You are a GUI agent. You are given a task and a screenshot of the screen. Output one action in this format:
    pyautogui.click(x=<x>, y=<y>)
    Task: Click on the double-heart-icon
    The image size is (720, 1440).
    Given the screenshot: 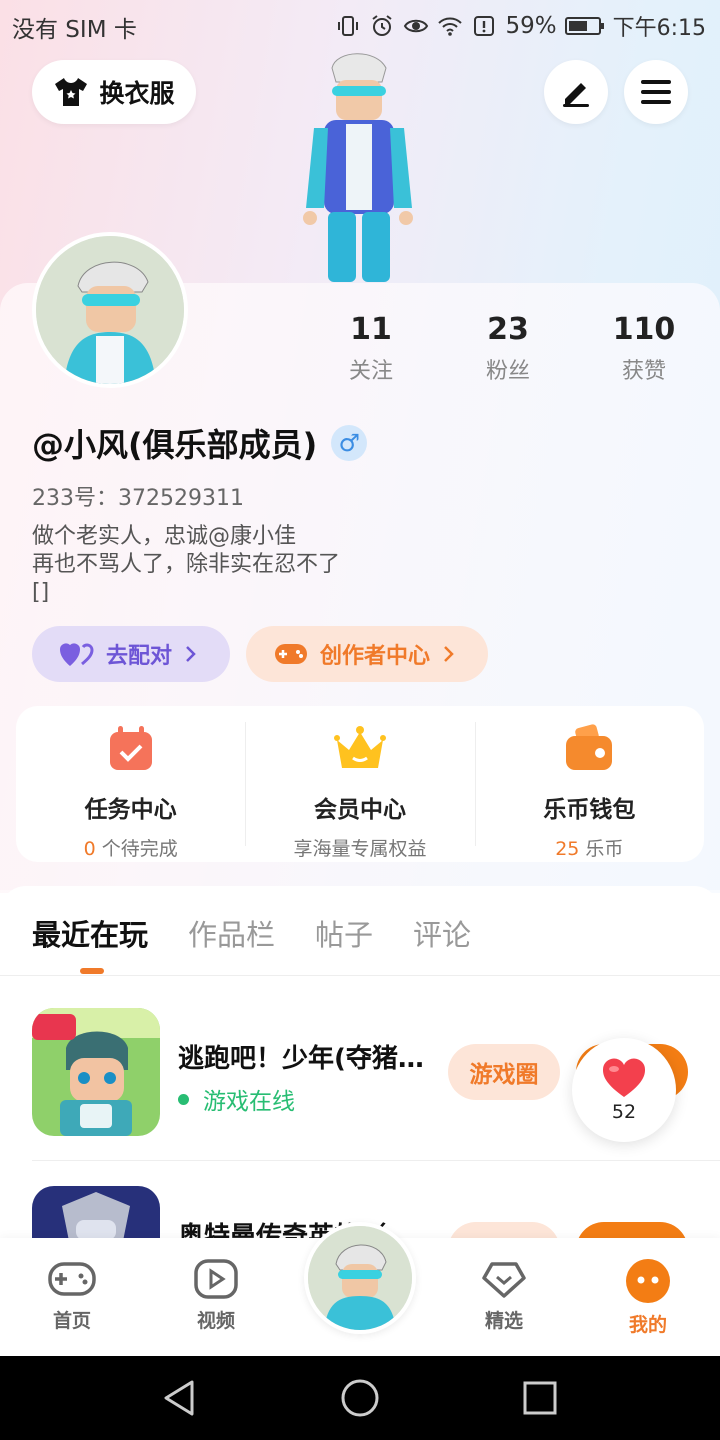 What is the action you would take?
    pyautogui.click(x=77, y=654)
    